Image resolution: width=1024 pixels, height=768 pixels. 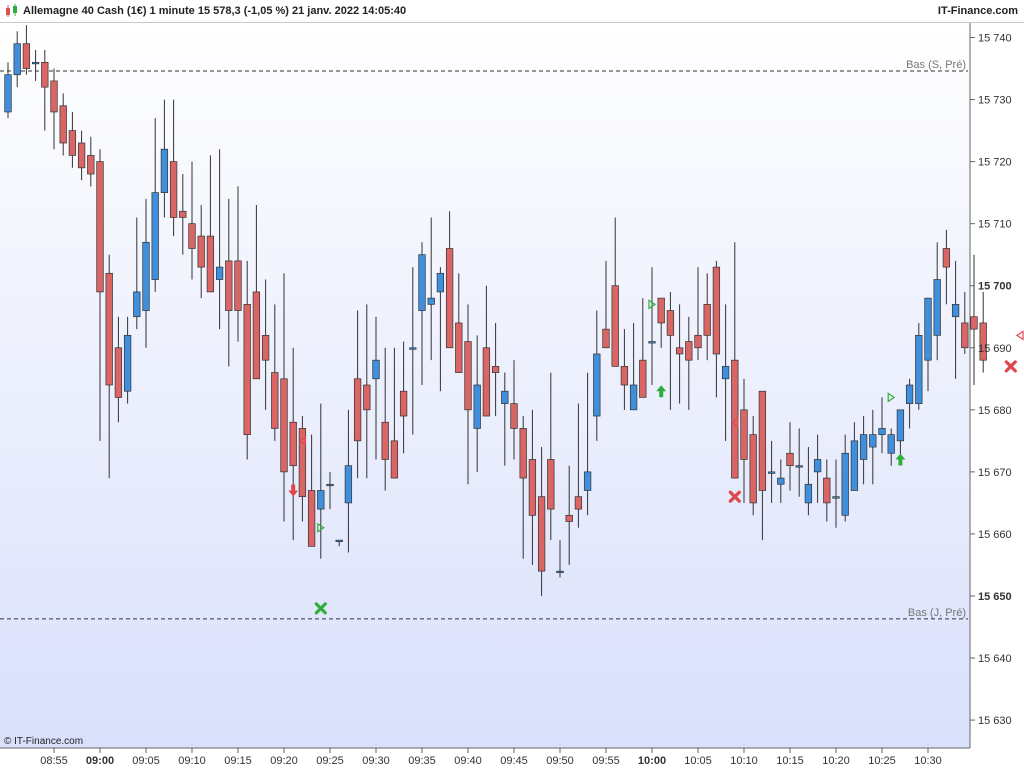 What do you see at coordinates (995, 101) in the screenshot?
I see `price-tick-label: 15 730` at bounding box center [995, 101].